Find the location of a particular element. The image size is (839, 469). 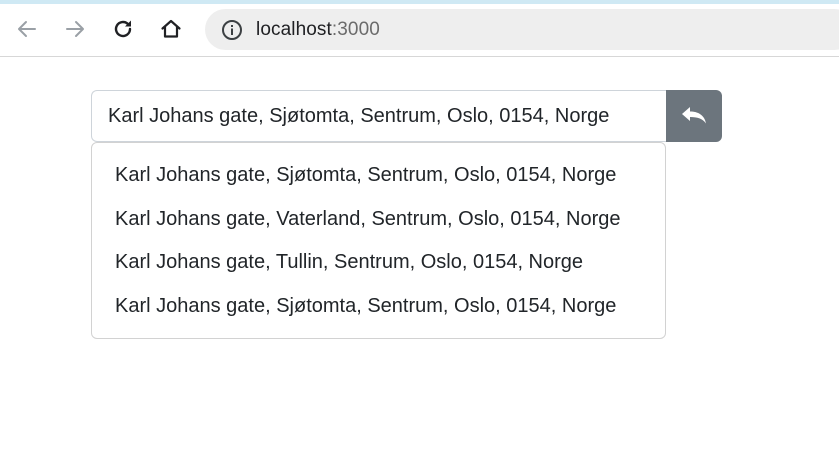

forward-arrow-icon is located at coordinates (75, 29).